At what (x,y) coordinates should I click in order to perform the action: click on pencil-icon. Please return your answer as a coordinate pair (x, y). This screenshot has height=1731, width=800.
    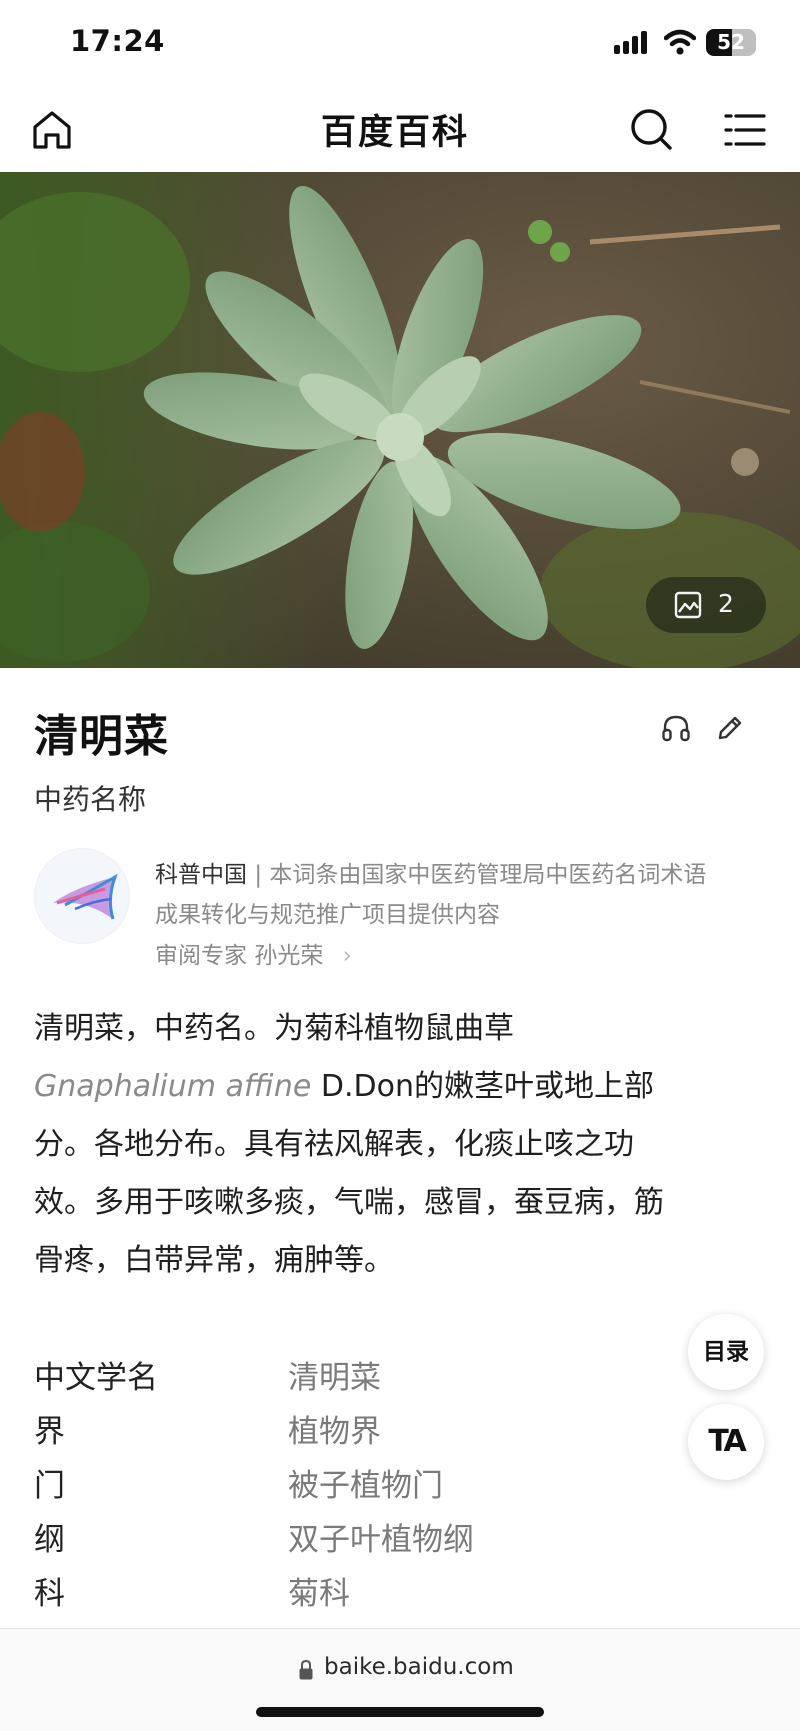
    Looking at the image, I should click on (730, 728).